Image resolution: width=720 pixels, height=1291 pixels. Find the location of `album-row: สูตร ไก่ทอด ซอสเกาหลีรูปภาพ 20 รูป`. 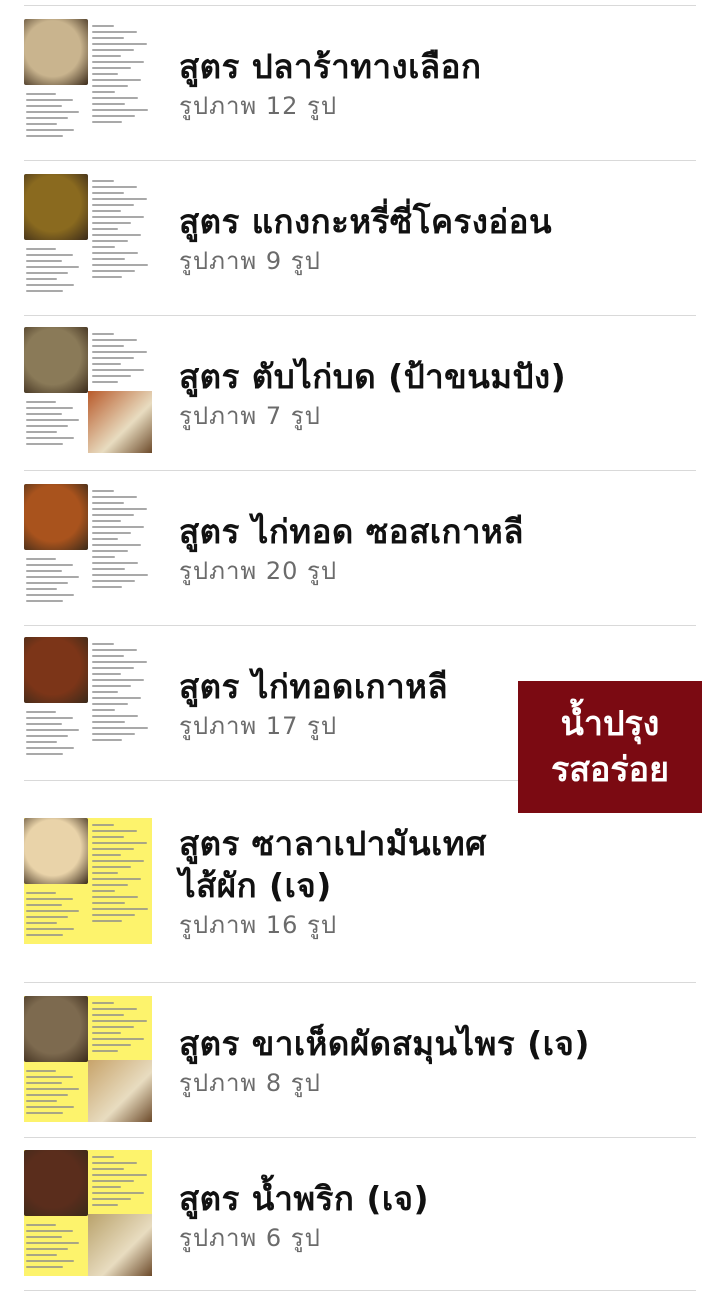

album-row: สูตร ไก่ทอด ซอสเกาหลีรูปภาพ 20 รูป is located at coordinates (360, 548).